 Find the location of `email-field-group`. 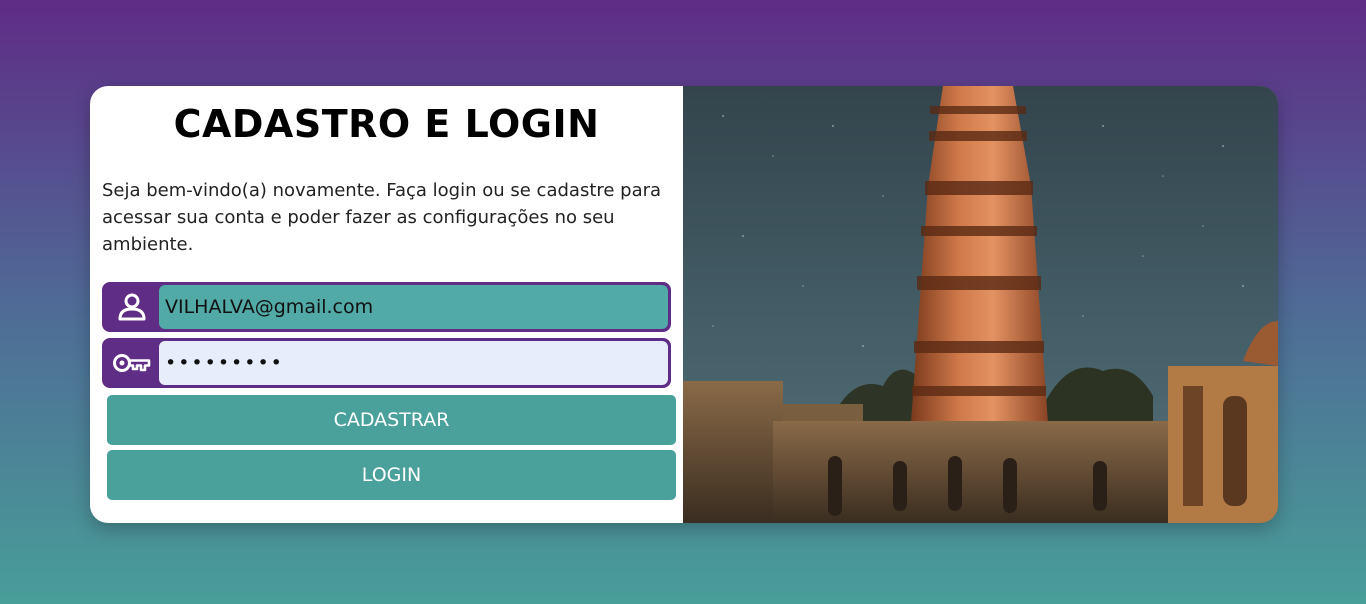

email-field-group is located at coordinates (386, 307).